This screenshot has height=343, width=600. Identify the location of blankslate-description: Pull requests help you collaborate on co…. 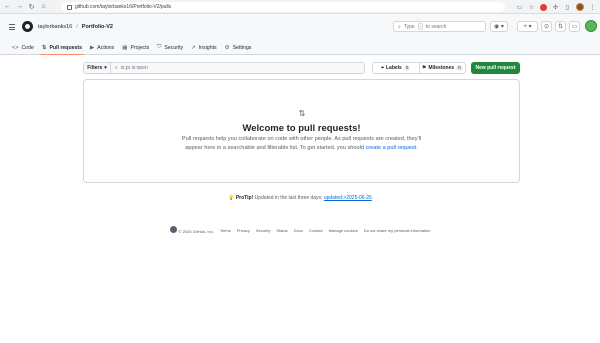
(301, 143).